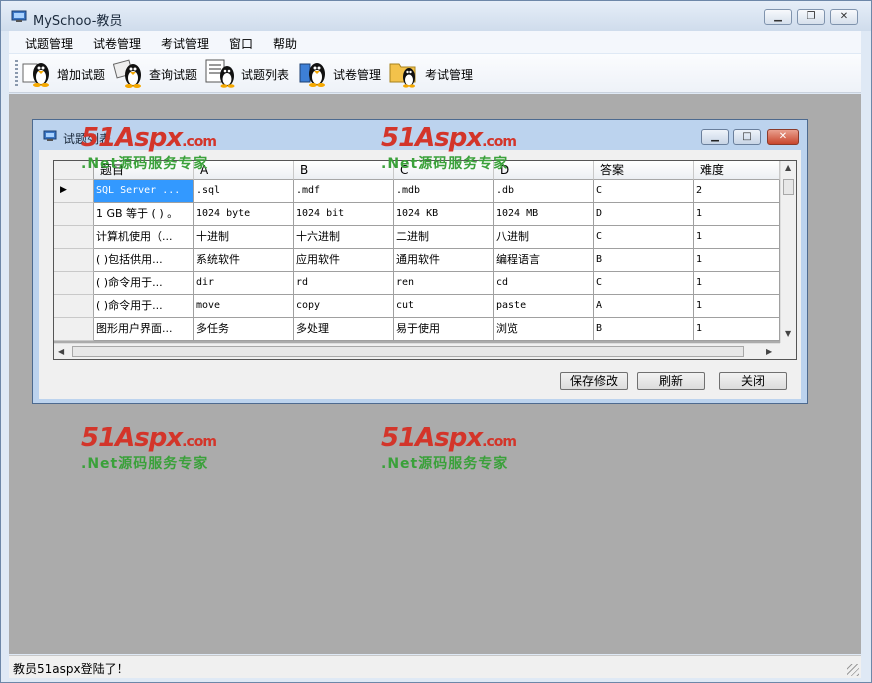 The width and height of the screenshot is (872, 683). What do you see at coordinates (344, 214) in the screenshot?
I see `grid-cell: 1024 bit` at bounding box center [344, 214].